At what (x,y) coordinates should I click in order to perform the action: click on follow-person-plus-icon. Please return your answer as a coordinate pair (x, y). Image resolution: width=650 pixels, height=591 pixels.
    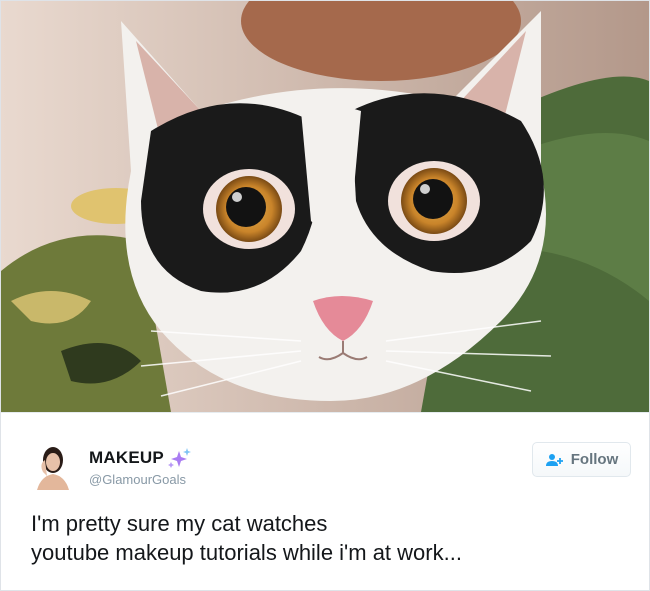
    Looking at the image, I should click on (554, 459).